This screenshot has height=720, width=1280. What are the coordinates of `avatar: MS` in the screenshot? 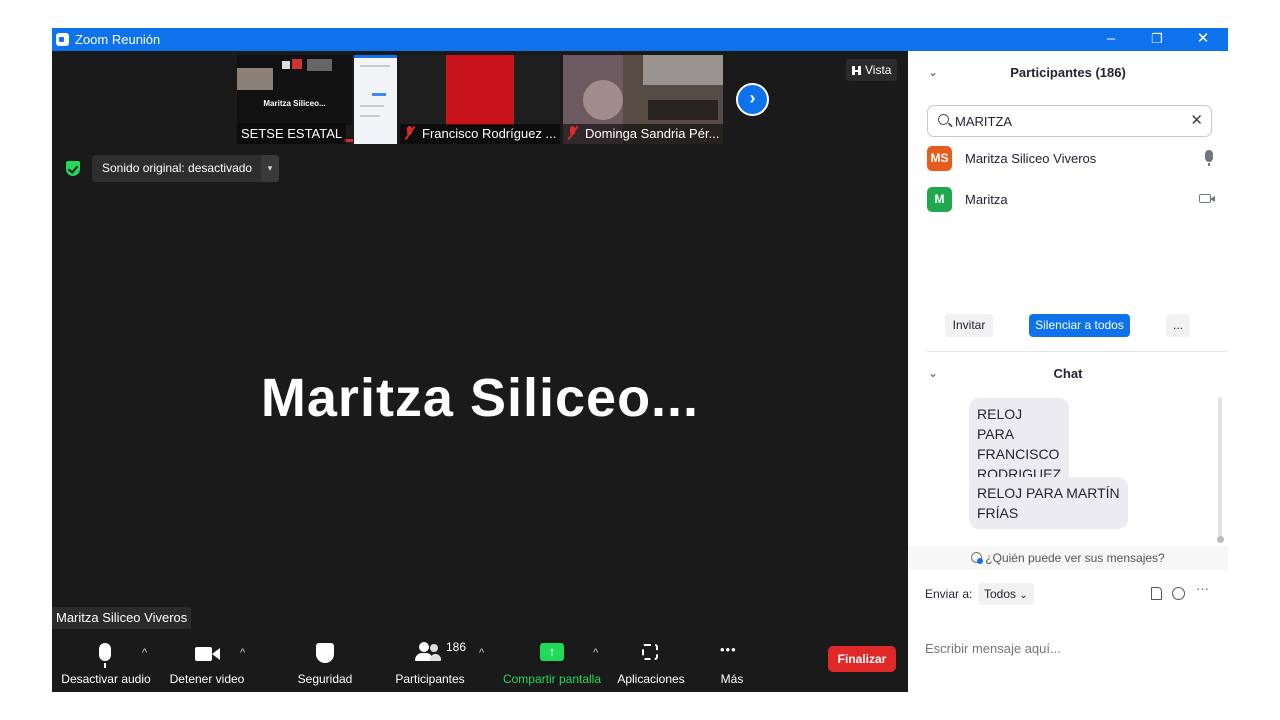 It's located at (939, 158).